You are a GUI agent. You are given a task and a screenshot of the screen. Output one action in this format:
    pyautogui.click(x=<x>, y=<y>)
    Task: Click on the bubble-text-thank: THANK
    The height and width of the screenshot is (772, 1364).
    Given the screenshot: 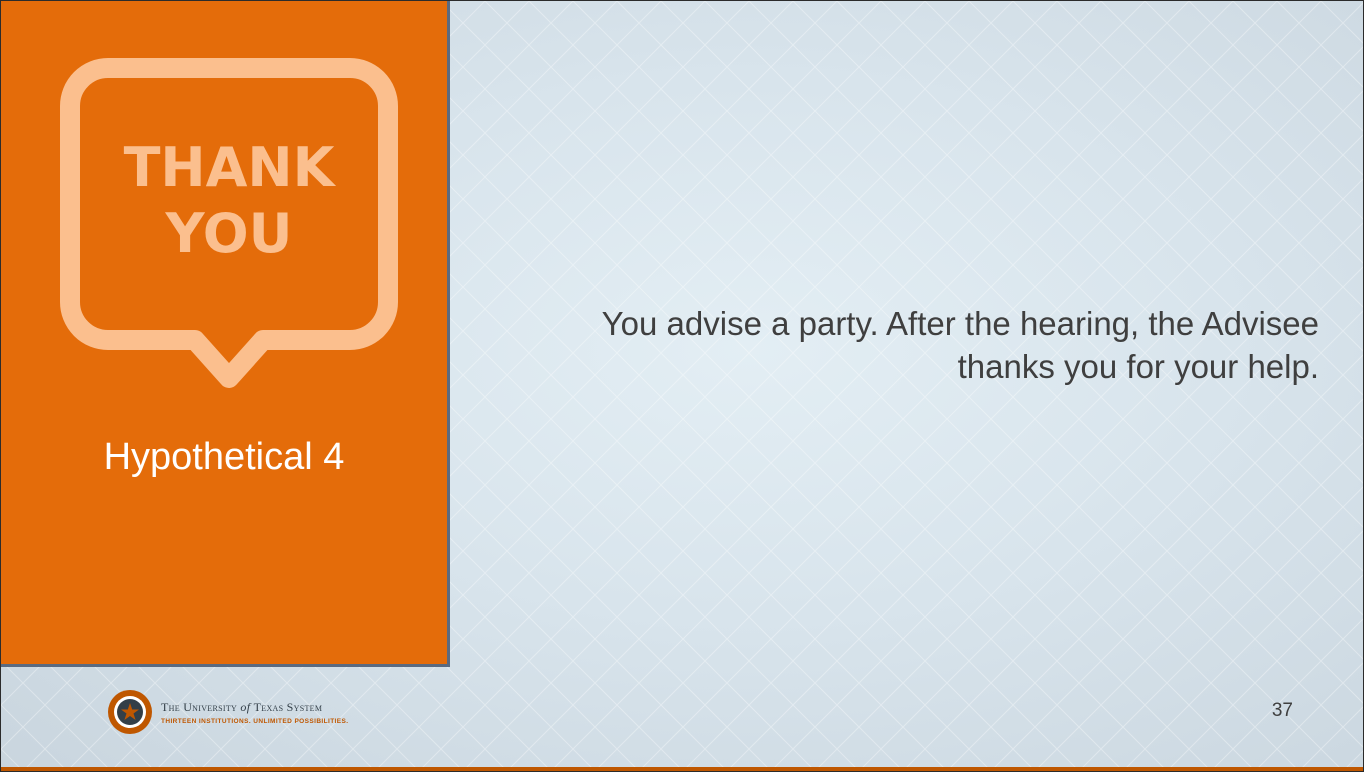 What is the action you would take?
    pyautogui.click(x=230, y=167)
    